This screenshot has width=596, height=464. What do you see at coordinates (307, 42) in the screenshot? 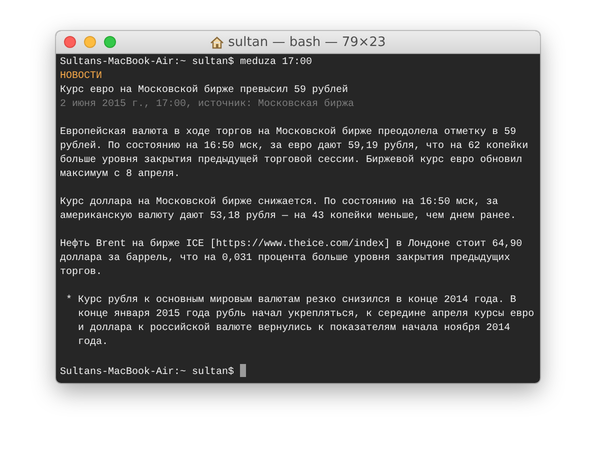
I see `window-title: sultan — bash — 79×23` at bounding box center [307, 42].